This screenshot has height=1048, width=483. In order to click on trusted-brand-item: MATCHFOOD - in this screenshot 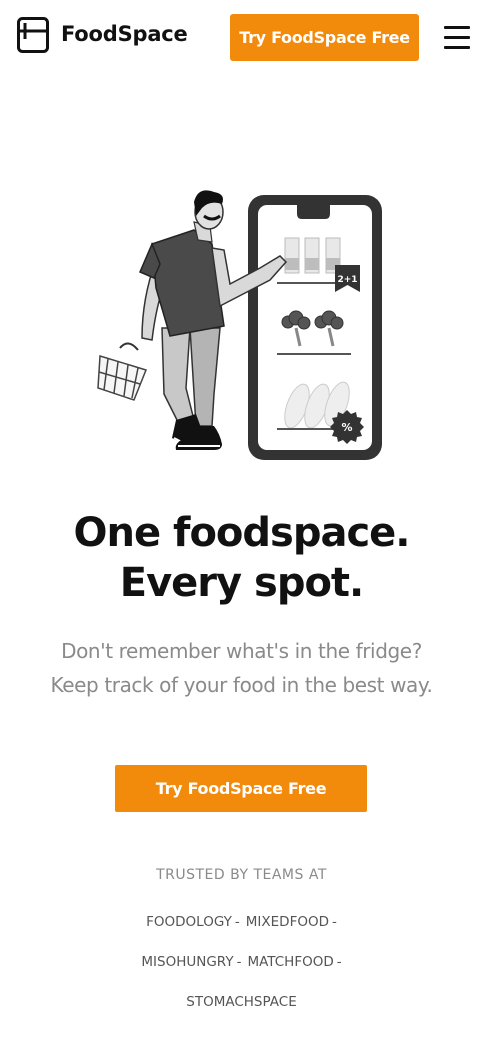, I will do `click(294, 962)`.